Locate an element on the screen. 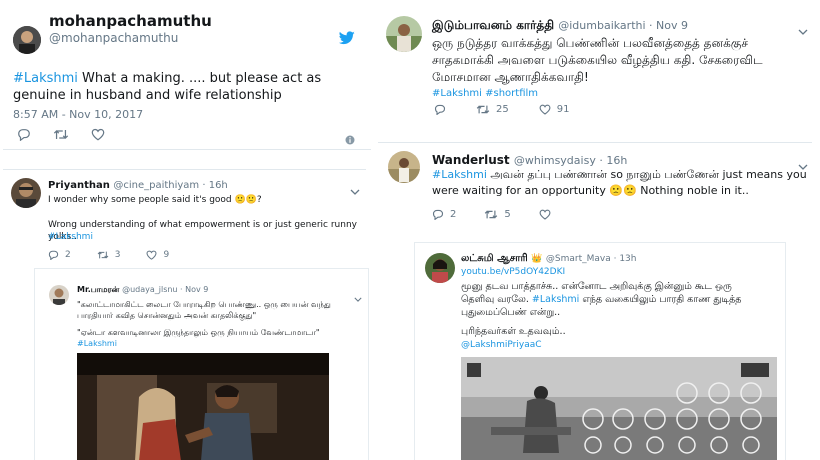  tweet-header: Wanderlust @whimsydaisy · 16h is located at coordinates (529, 160).